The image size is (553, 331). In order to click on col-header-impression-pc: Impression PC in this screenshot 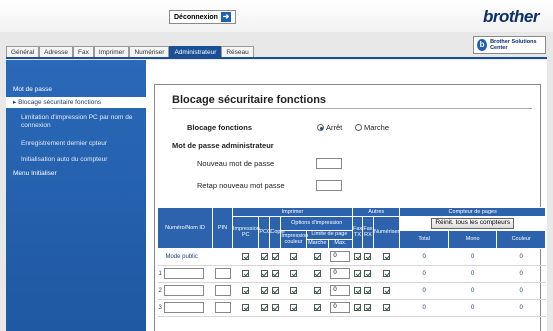, I will do `click(245, 232)`.